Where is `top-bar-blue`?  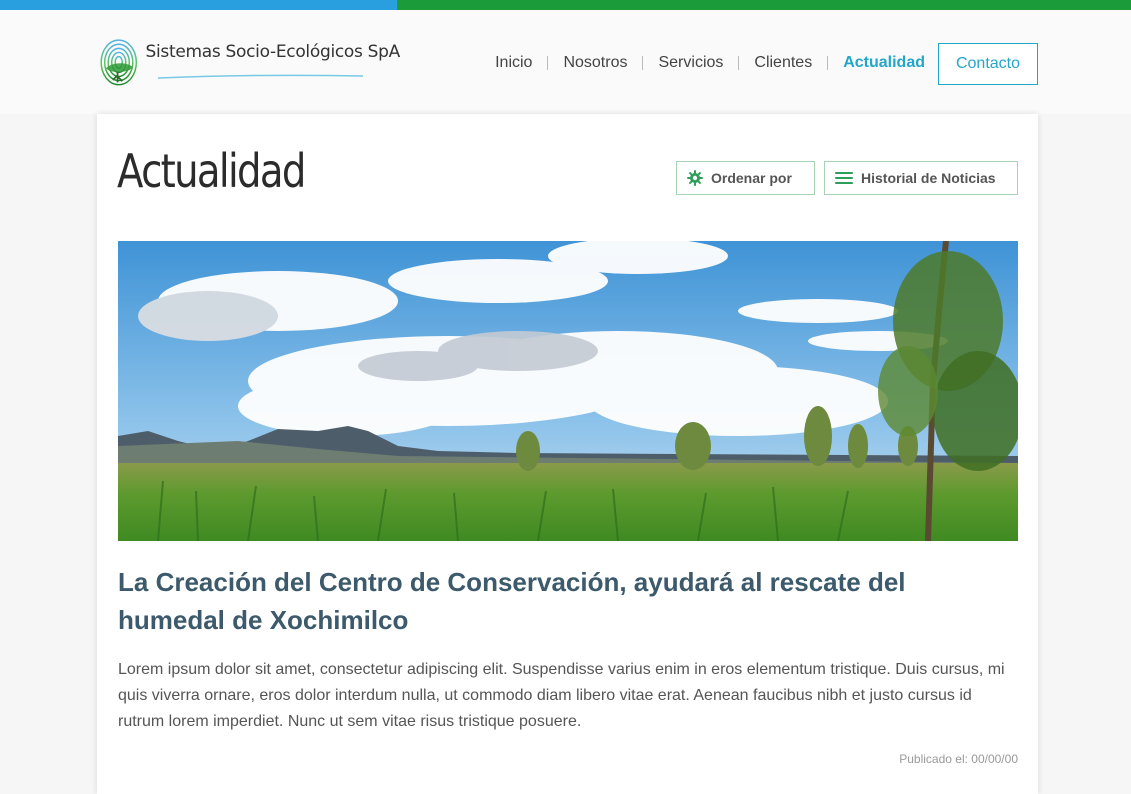
top-bar-blue is located at coordinates (198, 5).